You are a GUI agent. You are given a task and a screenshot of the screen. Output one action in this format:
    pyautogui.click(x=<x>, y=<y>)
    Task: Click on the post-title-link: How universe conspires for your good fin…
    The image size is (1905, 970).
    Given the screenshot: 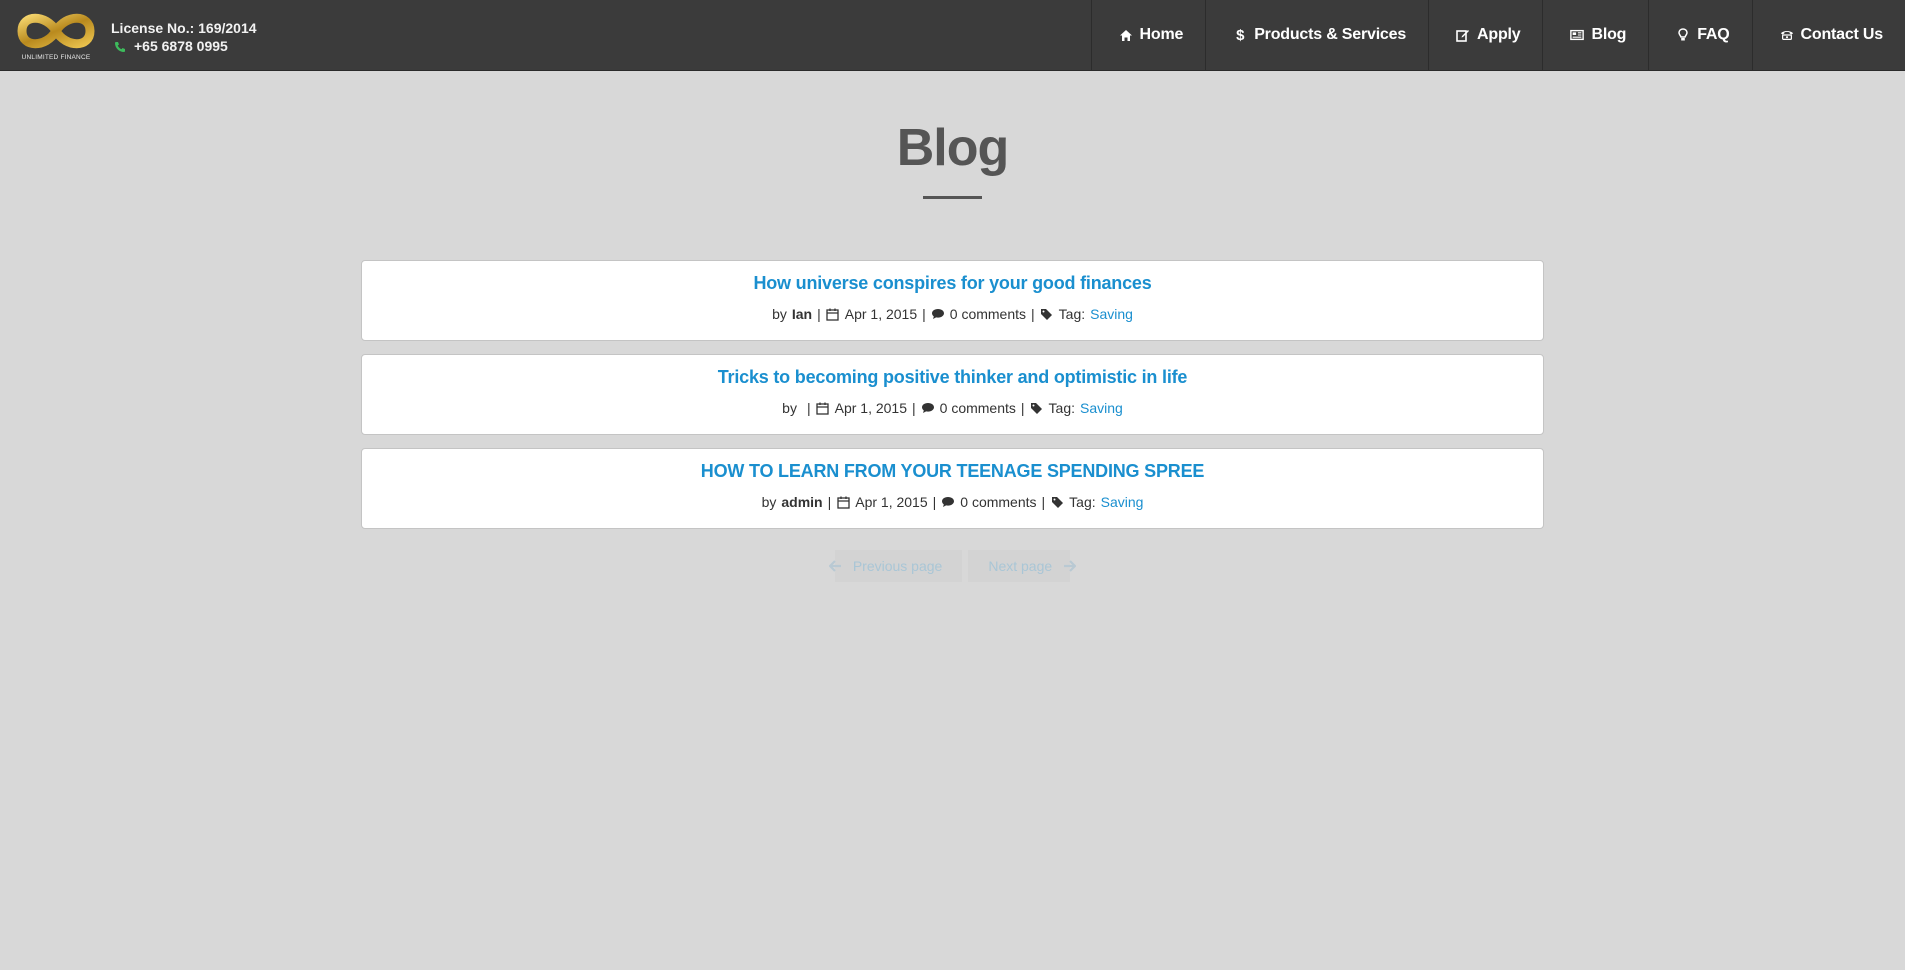 What is the action you would take?
    pyautogui.click(x=952, y=283)
    